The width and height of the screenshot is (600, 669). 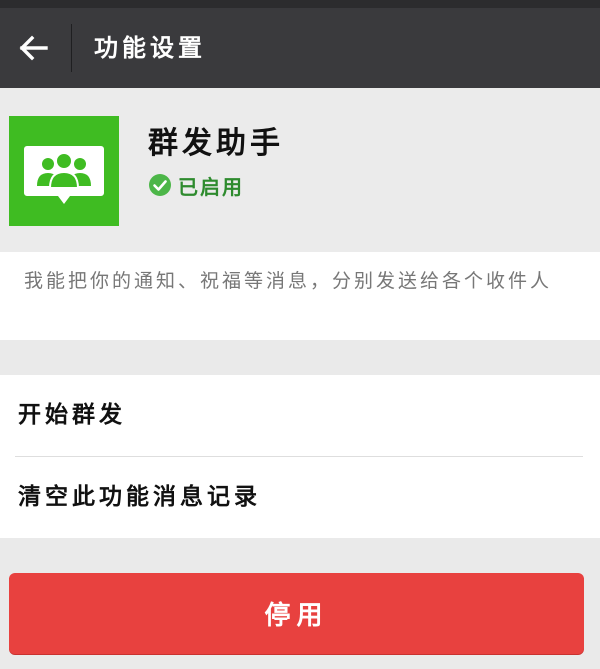 I want to click on status-badge: 已启用, so click(x=196, y=185).